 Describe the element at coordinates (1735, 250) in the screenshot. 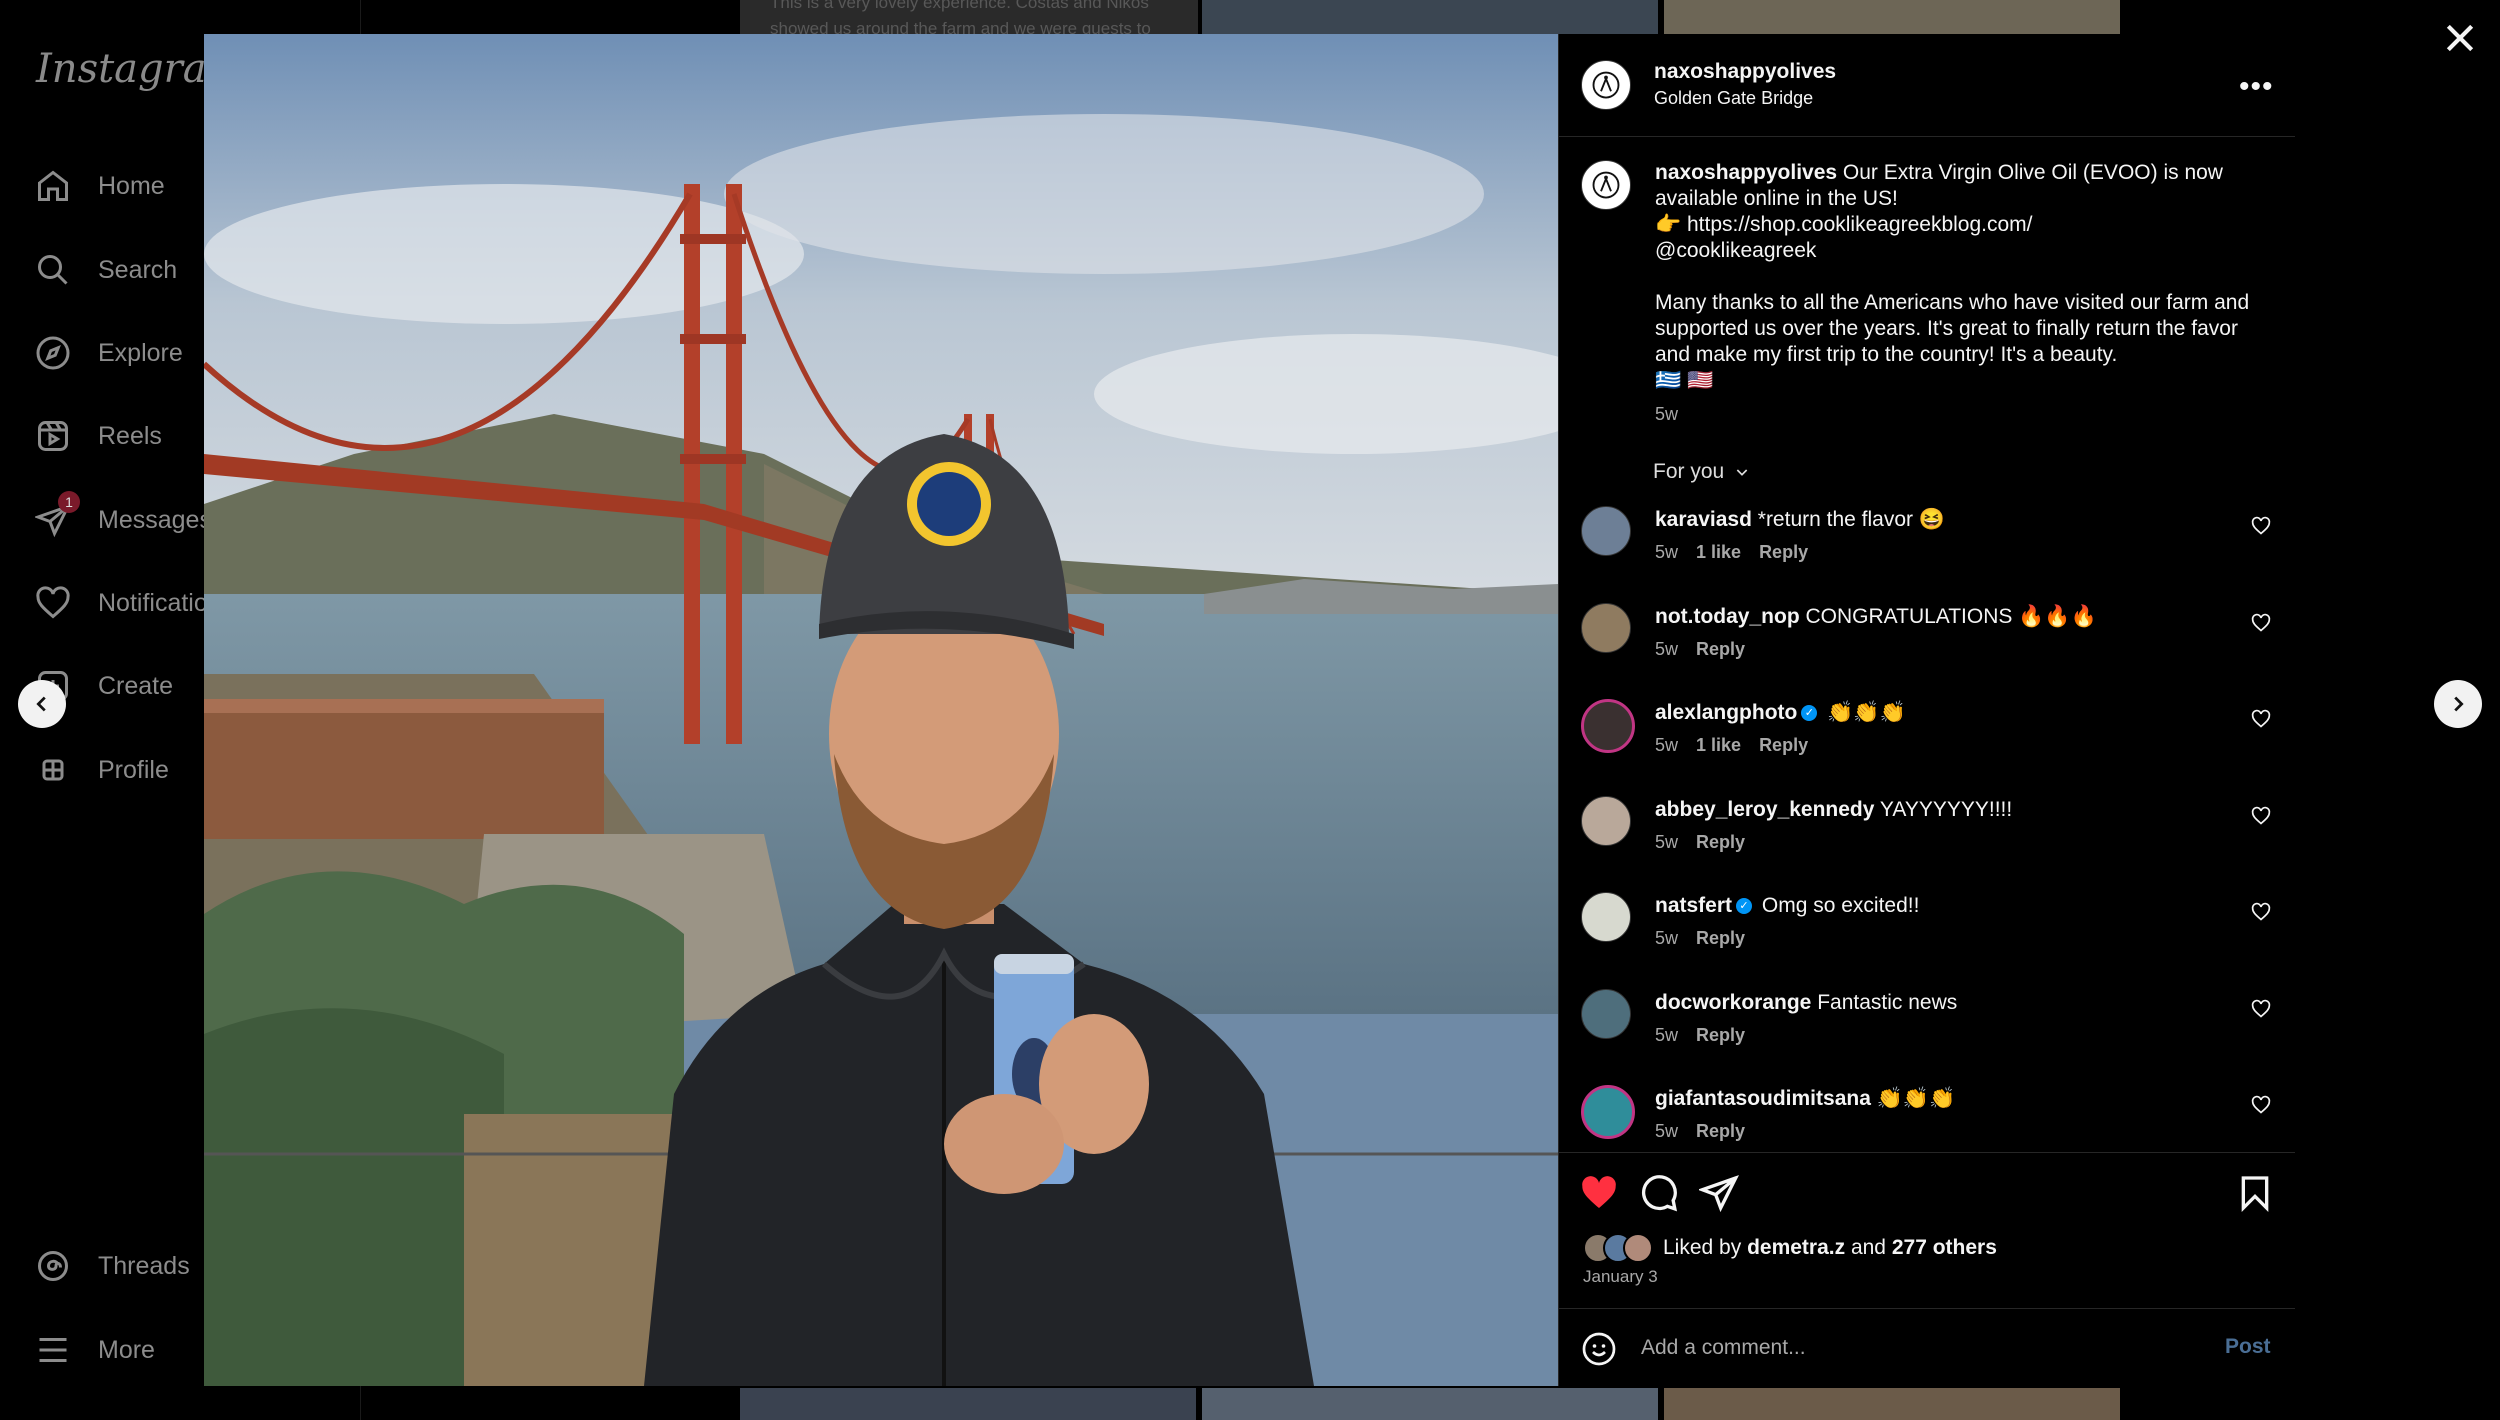

I see `caption-mention: @cooklikeagreek` at that location.